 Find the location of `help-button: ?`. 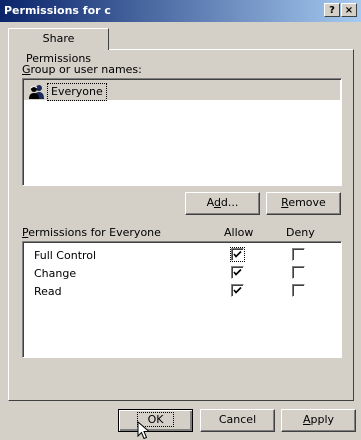

help-button: ? is located at coordinates (332, 10).